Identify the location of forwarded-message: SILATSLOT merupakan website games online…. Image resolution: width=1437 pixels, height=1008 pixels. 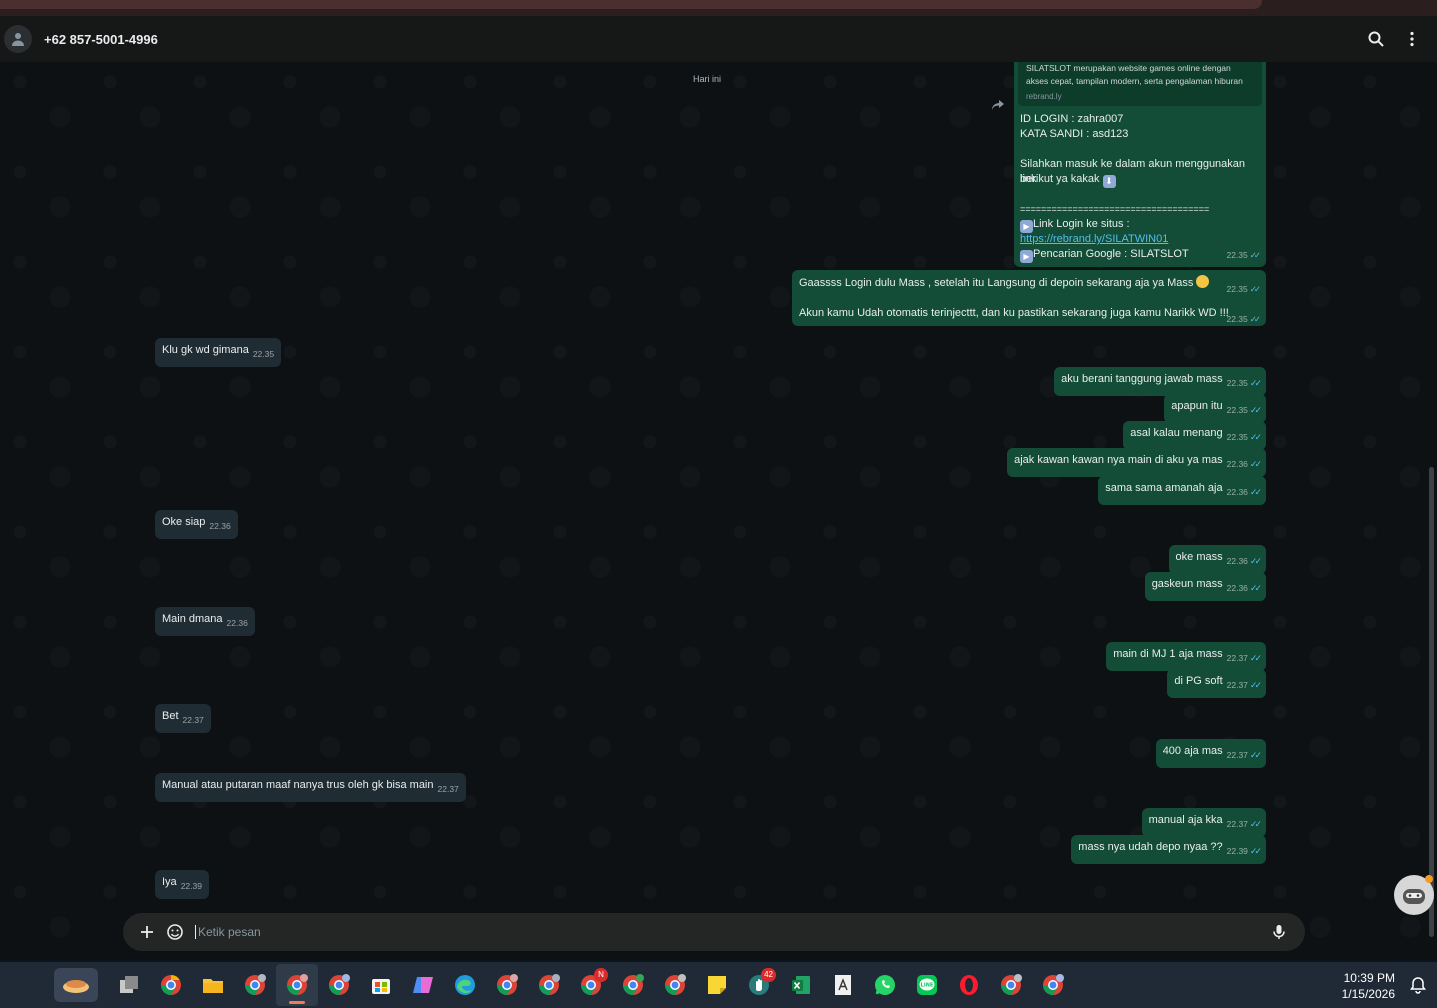
(1140, 164).